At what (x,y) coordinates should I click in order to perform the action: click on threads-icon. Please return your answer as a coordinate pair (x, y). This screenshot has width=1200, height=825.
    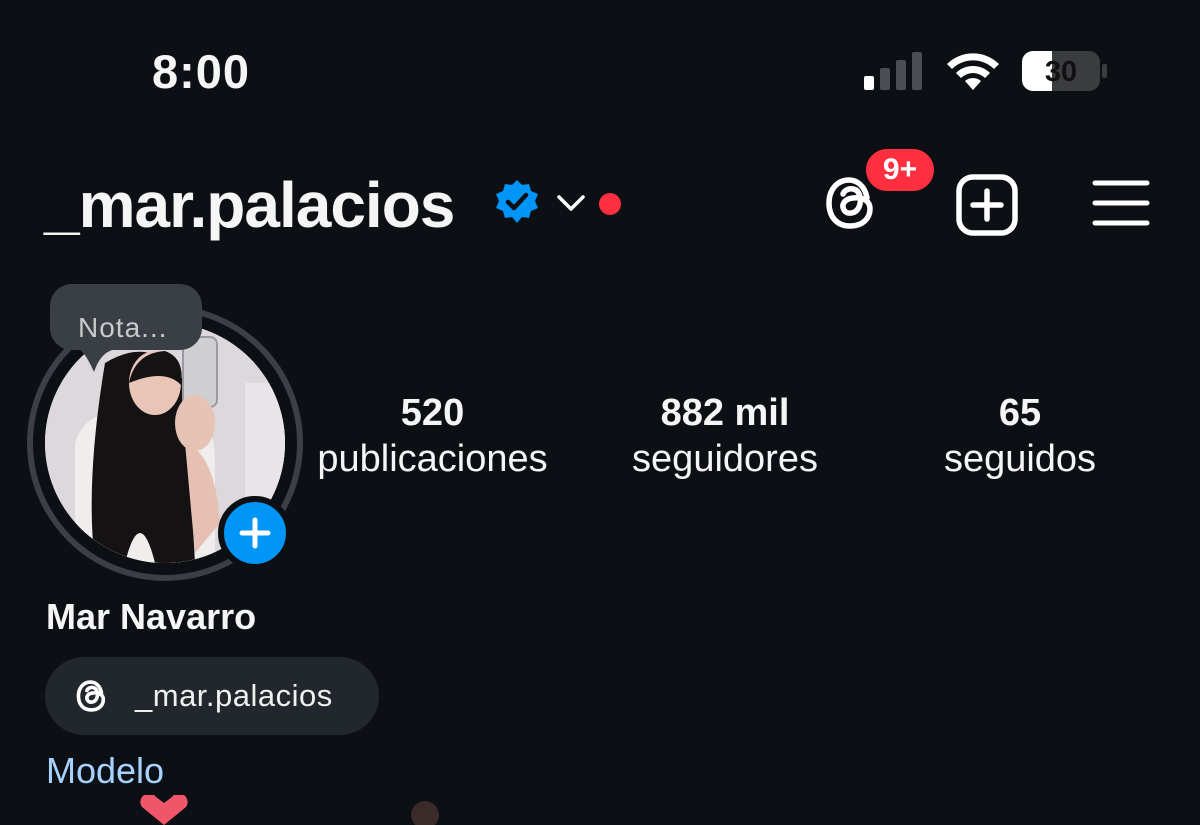
    Looking at the image, I should click on (91, 696).